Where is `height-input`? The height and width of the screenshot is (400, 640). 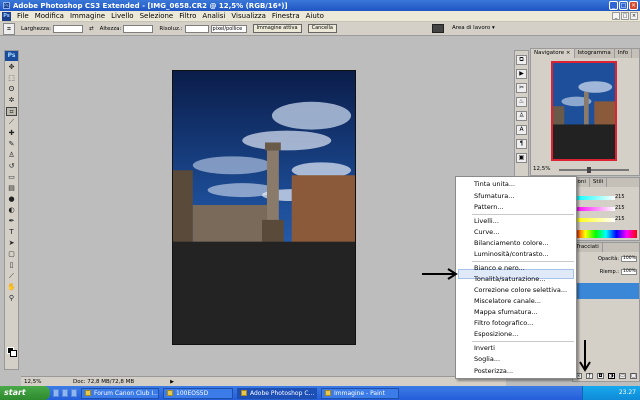
height-input is located at coordinates (138, 28).